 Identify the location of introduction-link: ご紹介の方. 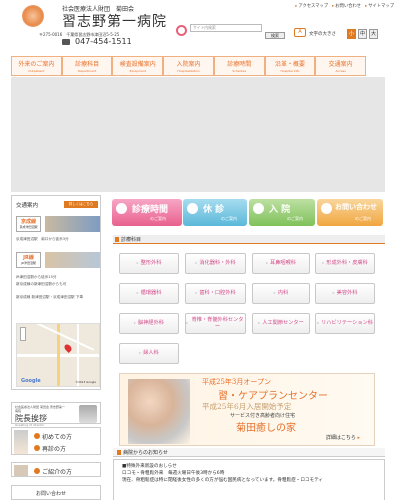
(56, 469).